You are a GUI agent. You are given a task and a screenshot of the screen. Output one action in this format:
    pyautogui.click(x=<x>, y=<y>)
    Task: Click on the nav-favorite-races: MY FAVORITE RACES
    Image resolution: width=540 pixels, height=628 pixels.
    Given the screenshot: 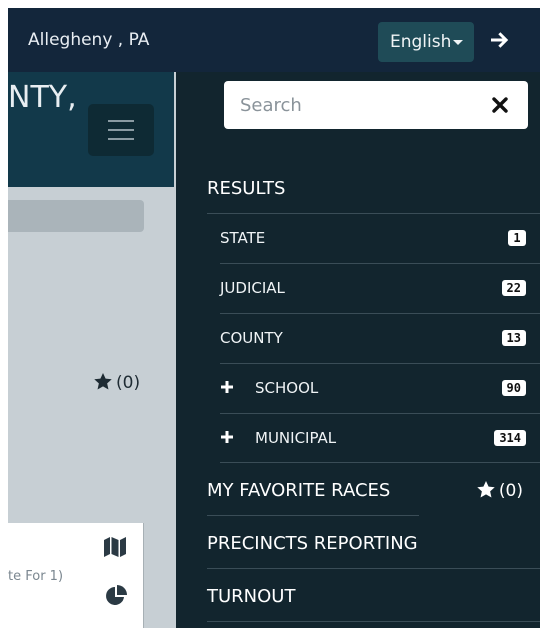 What is the action you would take?
    pyautogui.click(x=298, y=490)
    